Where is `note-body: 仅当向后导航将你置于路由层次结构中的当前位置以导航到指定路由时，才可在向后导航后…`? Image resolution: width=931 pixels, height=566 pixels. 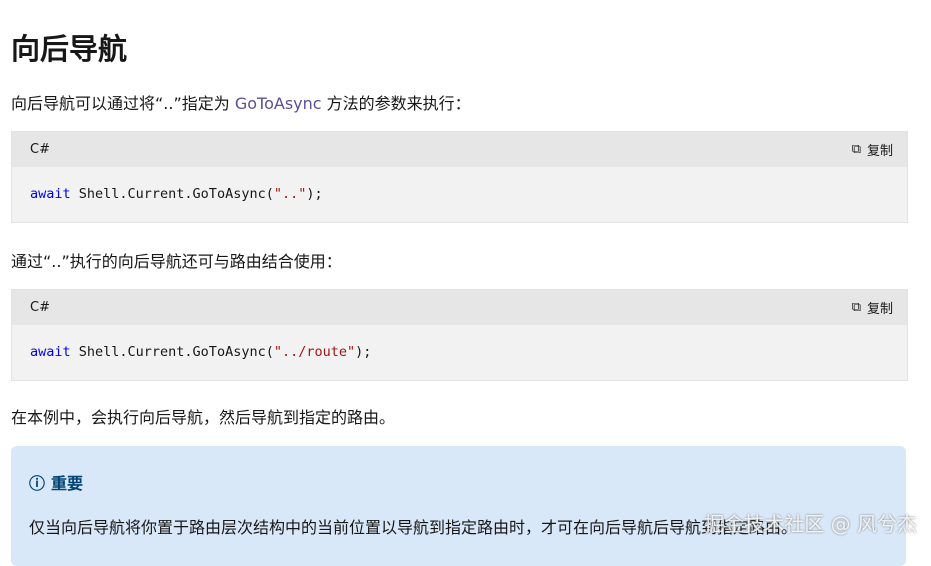
note-body: 仅当向后导航将你置于路由层次结构中的当前位置以导航到指定路由时，才可在向后导航后… is located at coordinates (413, 527).